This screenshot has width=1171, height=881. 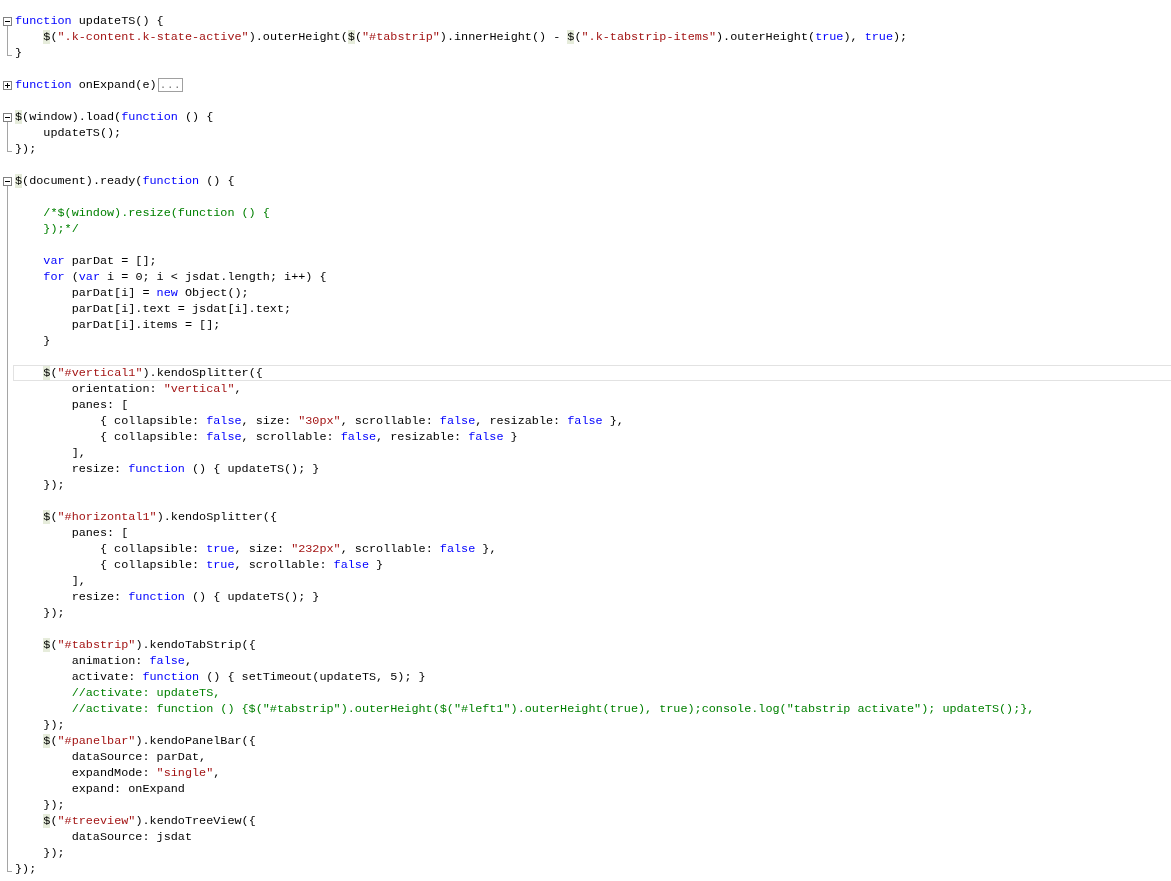 What do you see at coordinates (89, 21) in the screenshot?
I see `code-line: function updateTS() {` at bounding box center [89, 21].